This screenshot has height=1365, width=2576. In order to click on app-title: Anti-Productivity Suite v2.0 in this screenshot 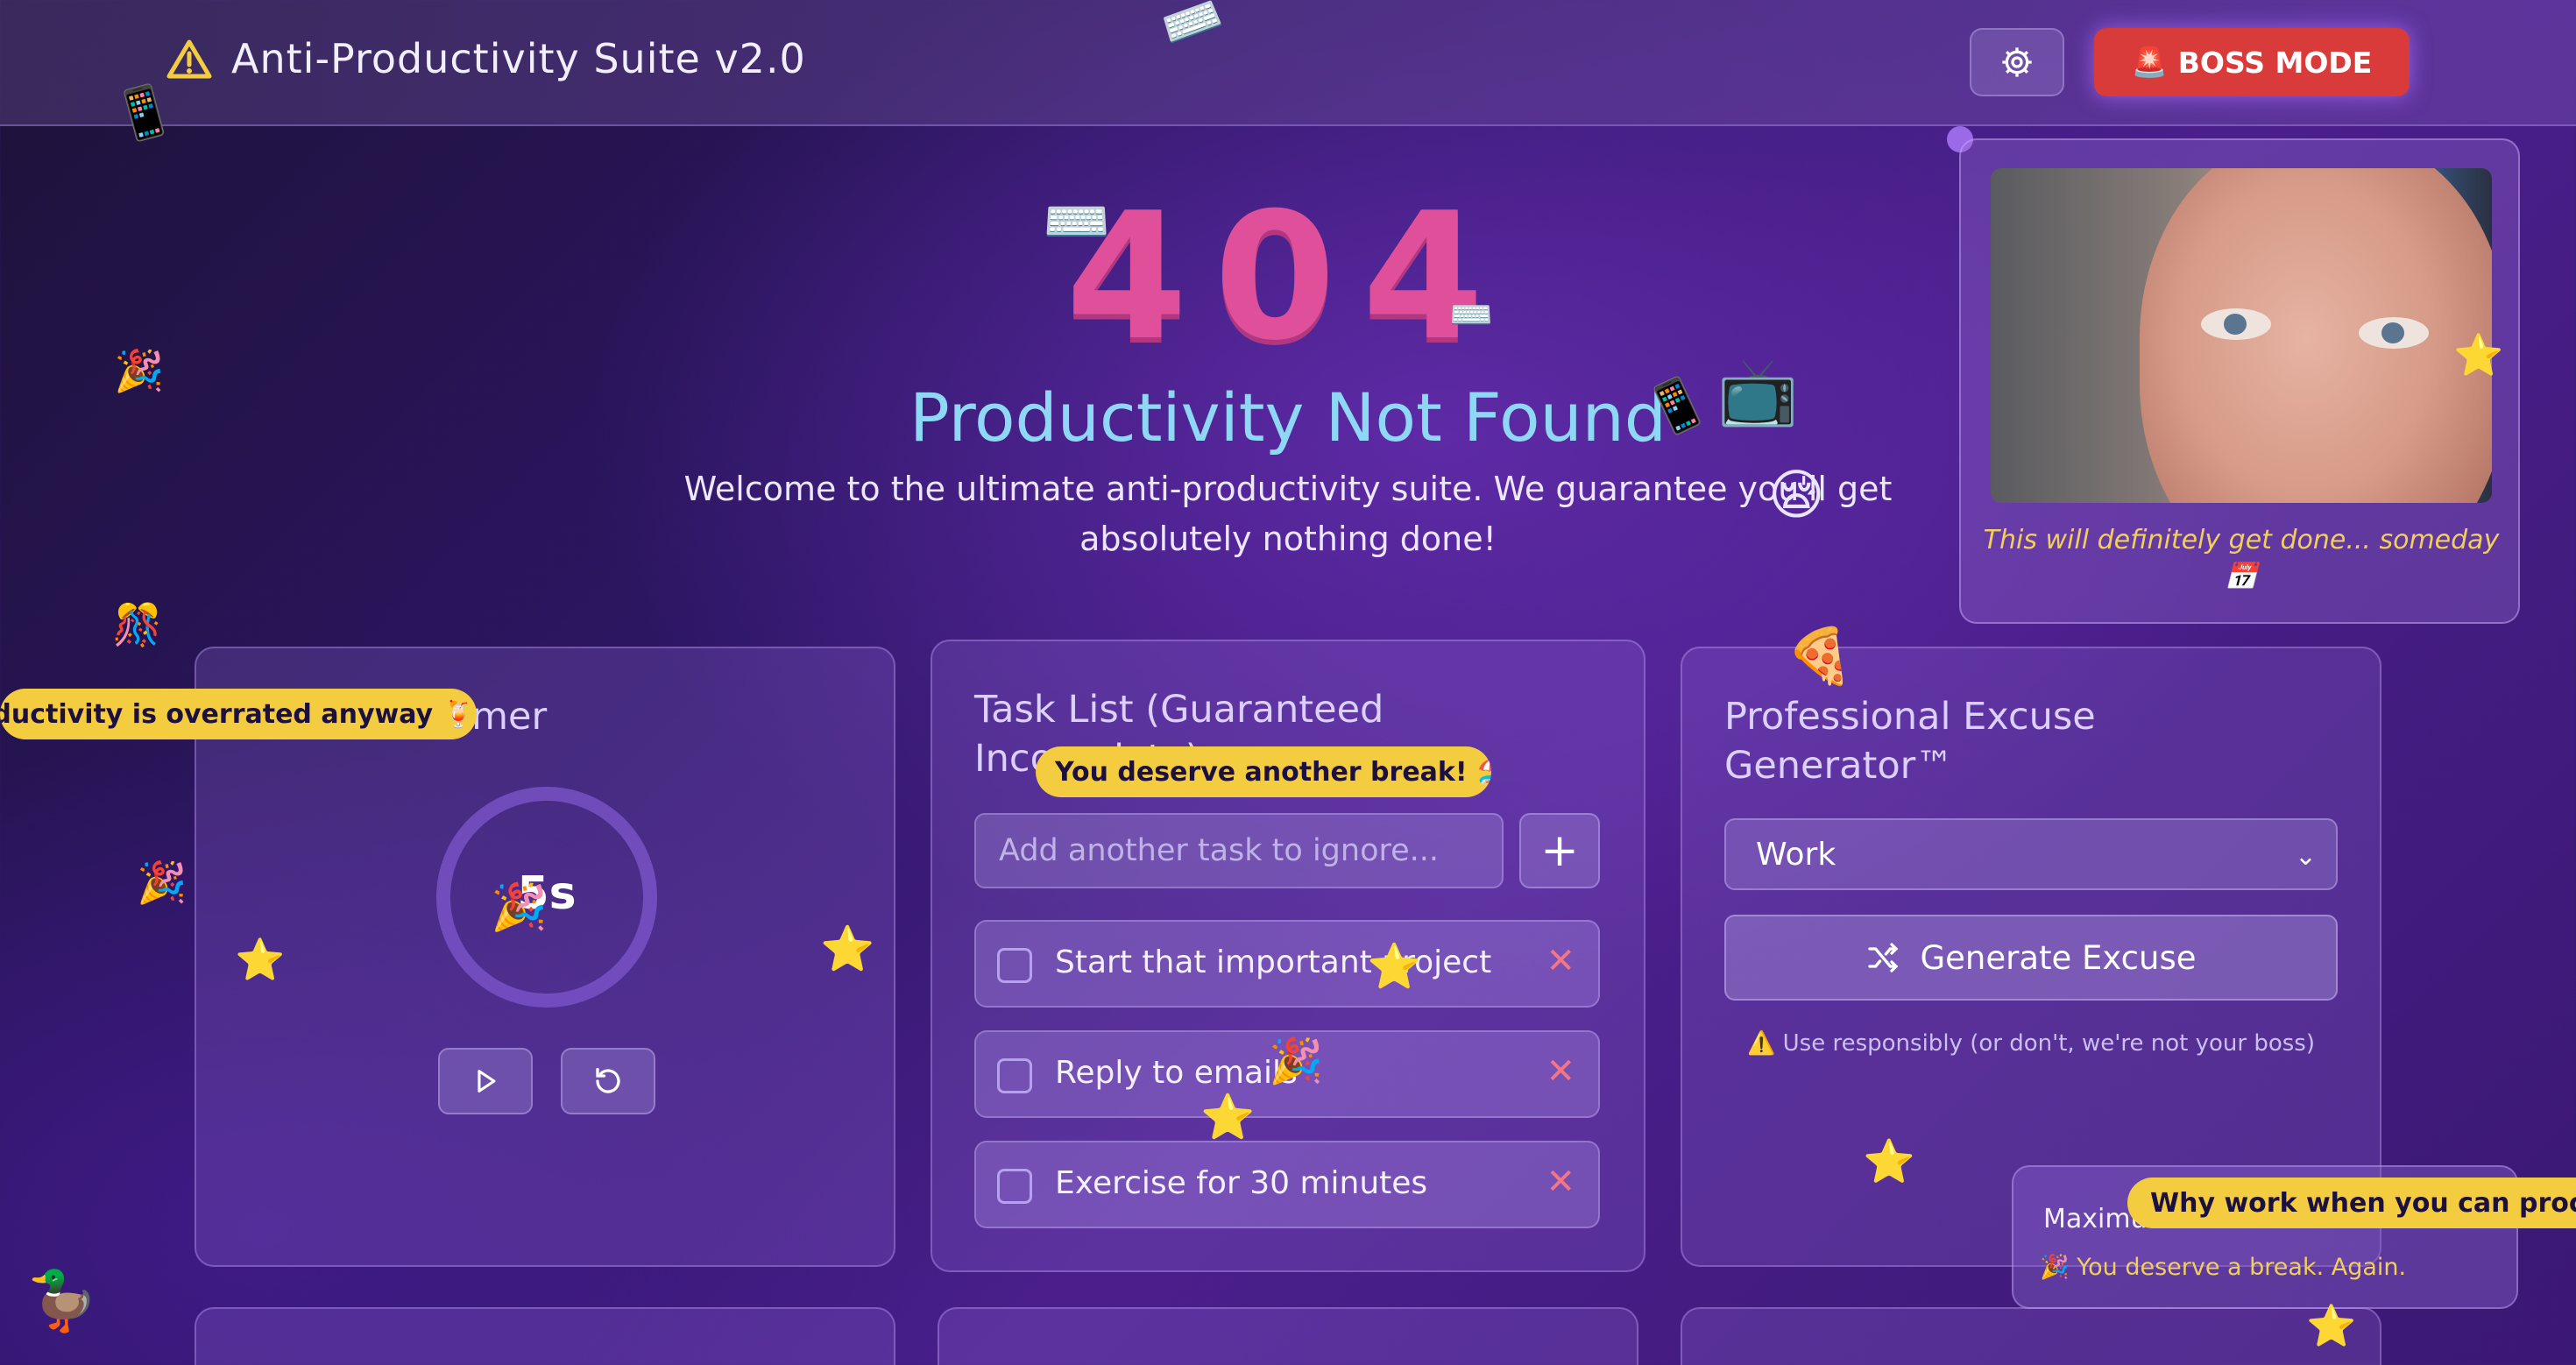, I will do `click(486, 59)`.